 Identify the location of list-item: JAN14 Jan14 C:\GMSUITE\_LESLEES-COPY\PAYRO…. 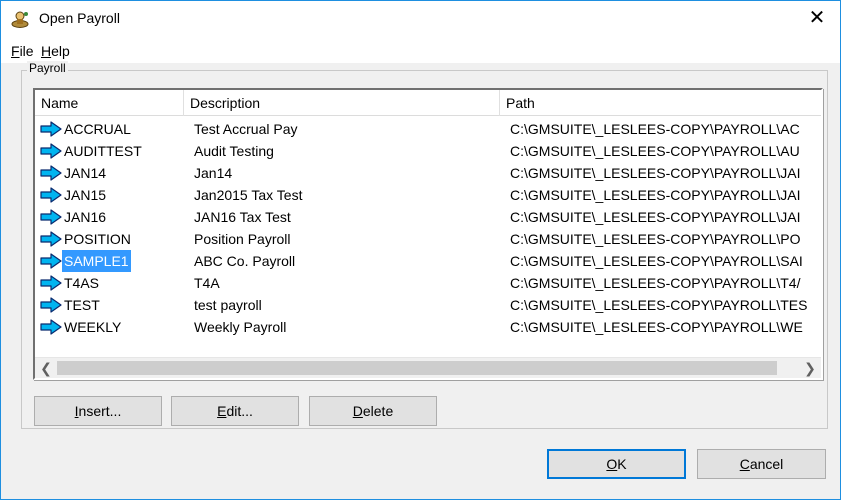
(428, 173).